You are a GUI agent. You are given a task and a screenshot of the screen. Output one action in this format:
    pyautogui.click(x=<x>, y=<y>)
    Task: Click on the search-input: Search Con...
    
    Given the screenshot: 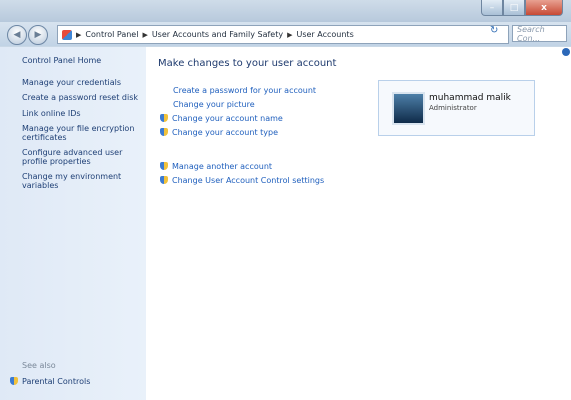 What is the action you would take?
    pyautogui.click(x=539, y=34)
    